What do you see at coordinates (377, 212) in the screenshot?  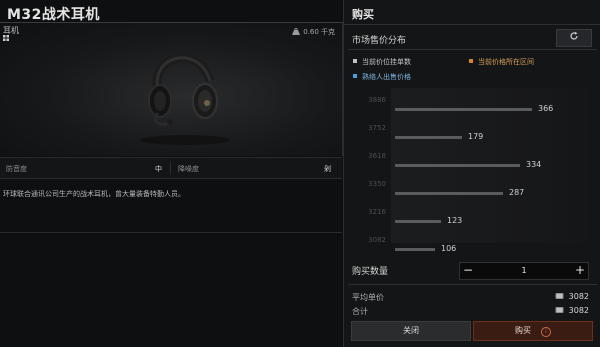 I see `y-tick-label: 3216` at bounding box center [377, 212].